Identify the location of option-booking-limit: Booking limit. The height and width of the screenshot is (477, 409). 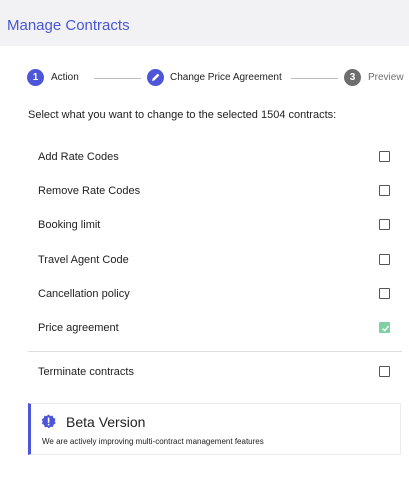
(209, 226).